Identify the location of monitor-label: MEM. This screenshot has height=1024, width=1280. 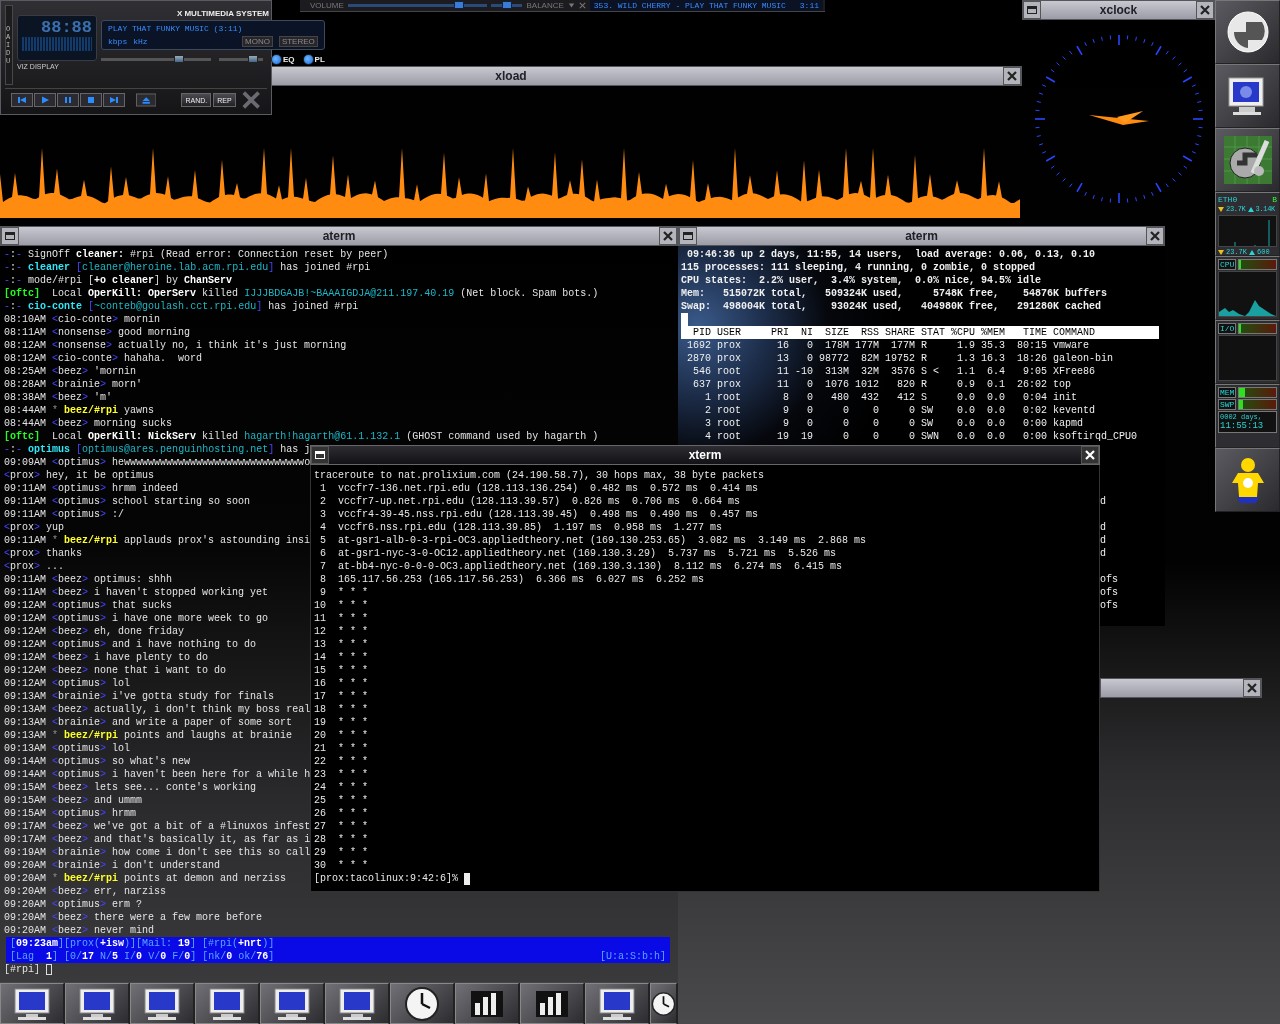
(1227, 392).